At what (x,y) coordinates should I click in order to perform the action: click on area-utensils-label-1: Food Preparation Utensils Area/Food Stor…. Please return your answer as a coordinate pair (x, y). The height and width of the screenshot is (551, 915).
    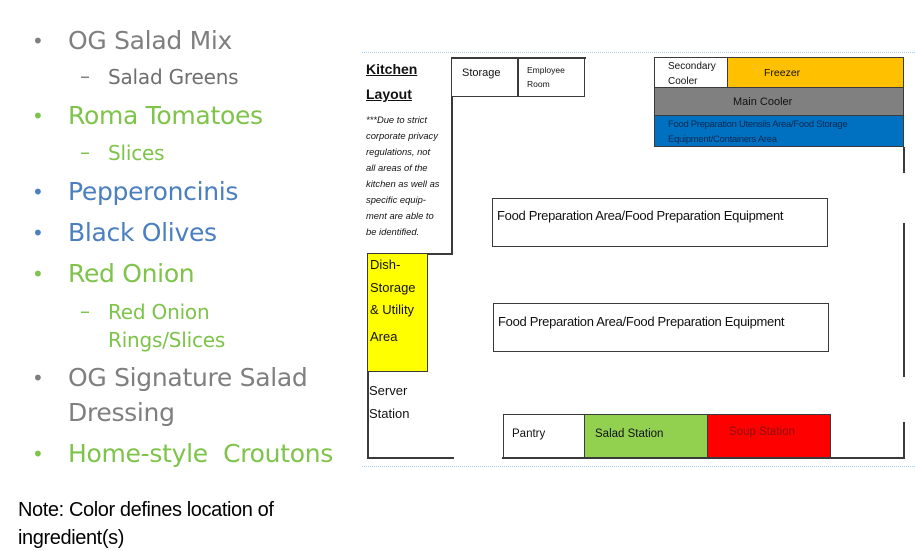
    Looking at the image, I should click on (758, 124).